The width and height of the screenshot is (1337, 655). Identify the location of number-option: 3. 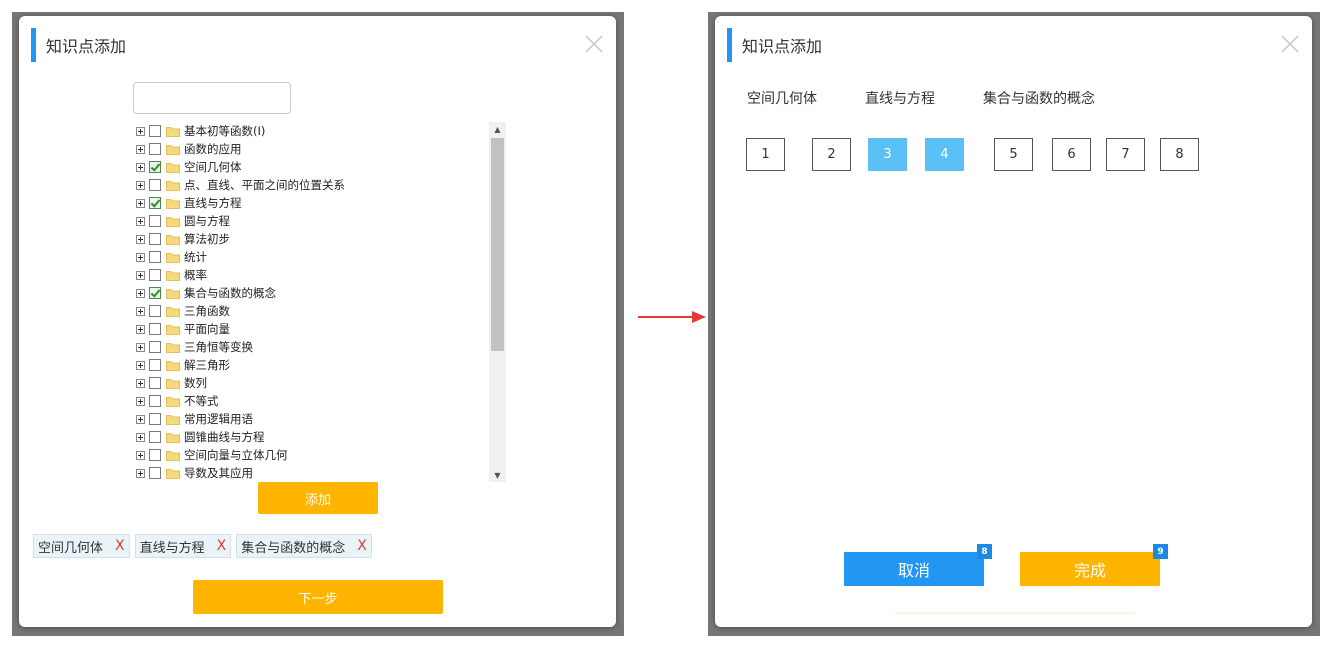
(887, 154).